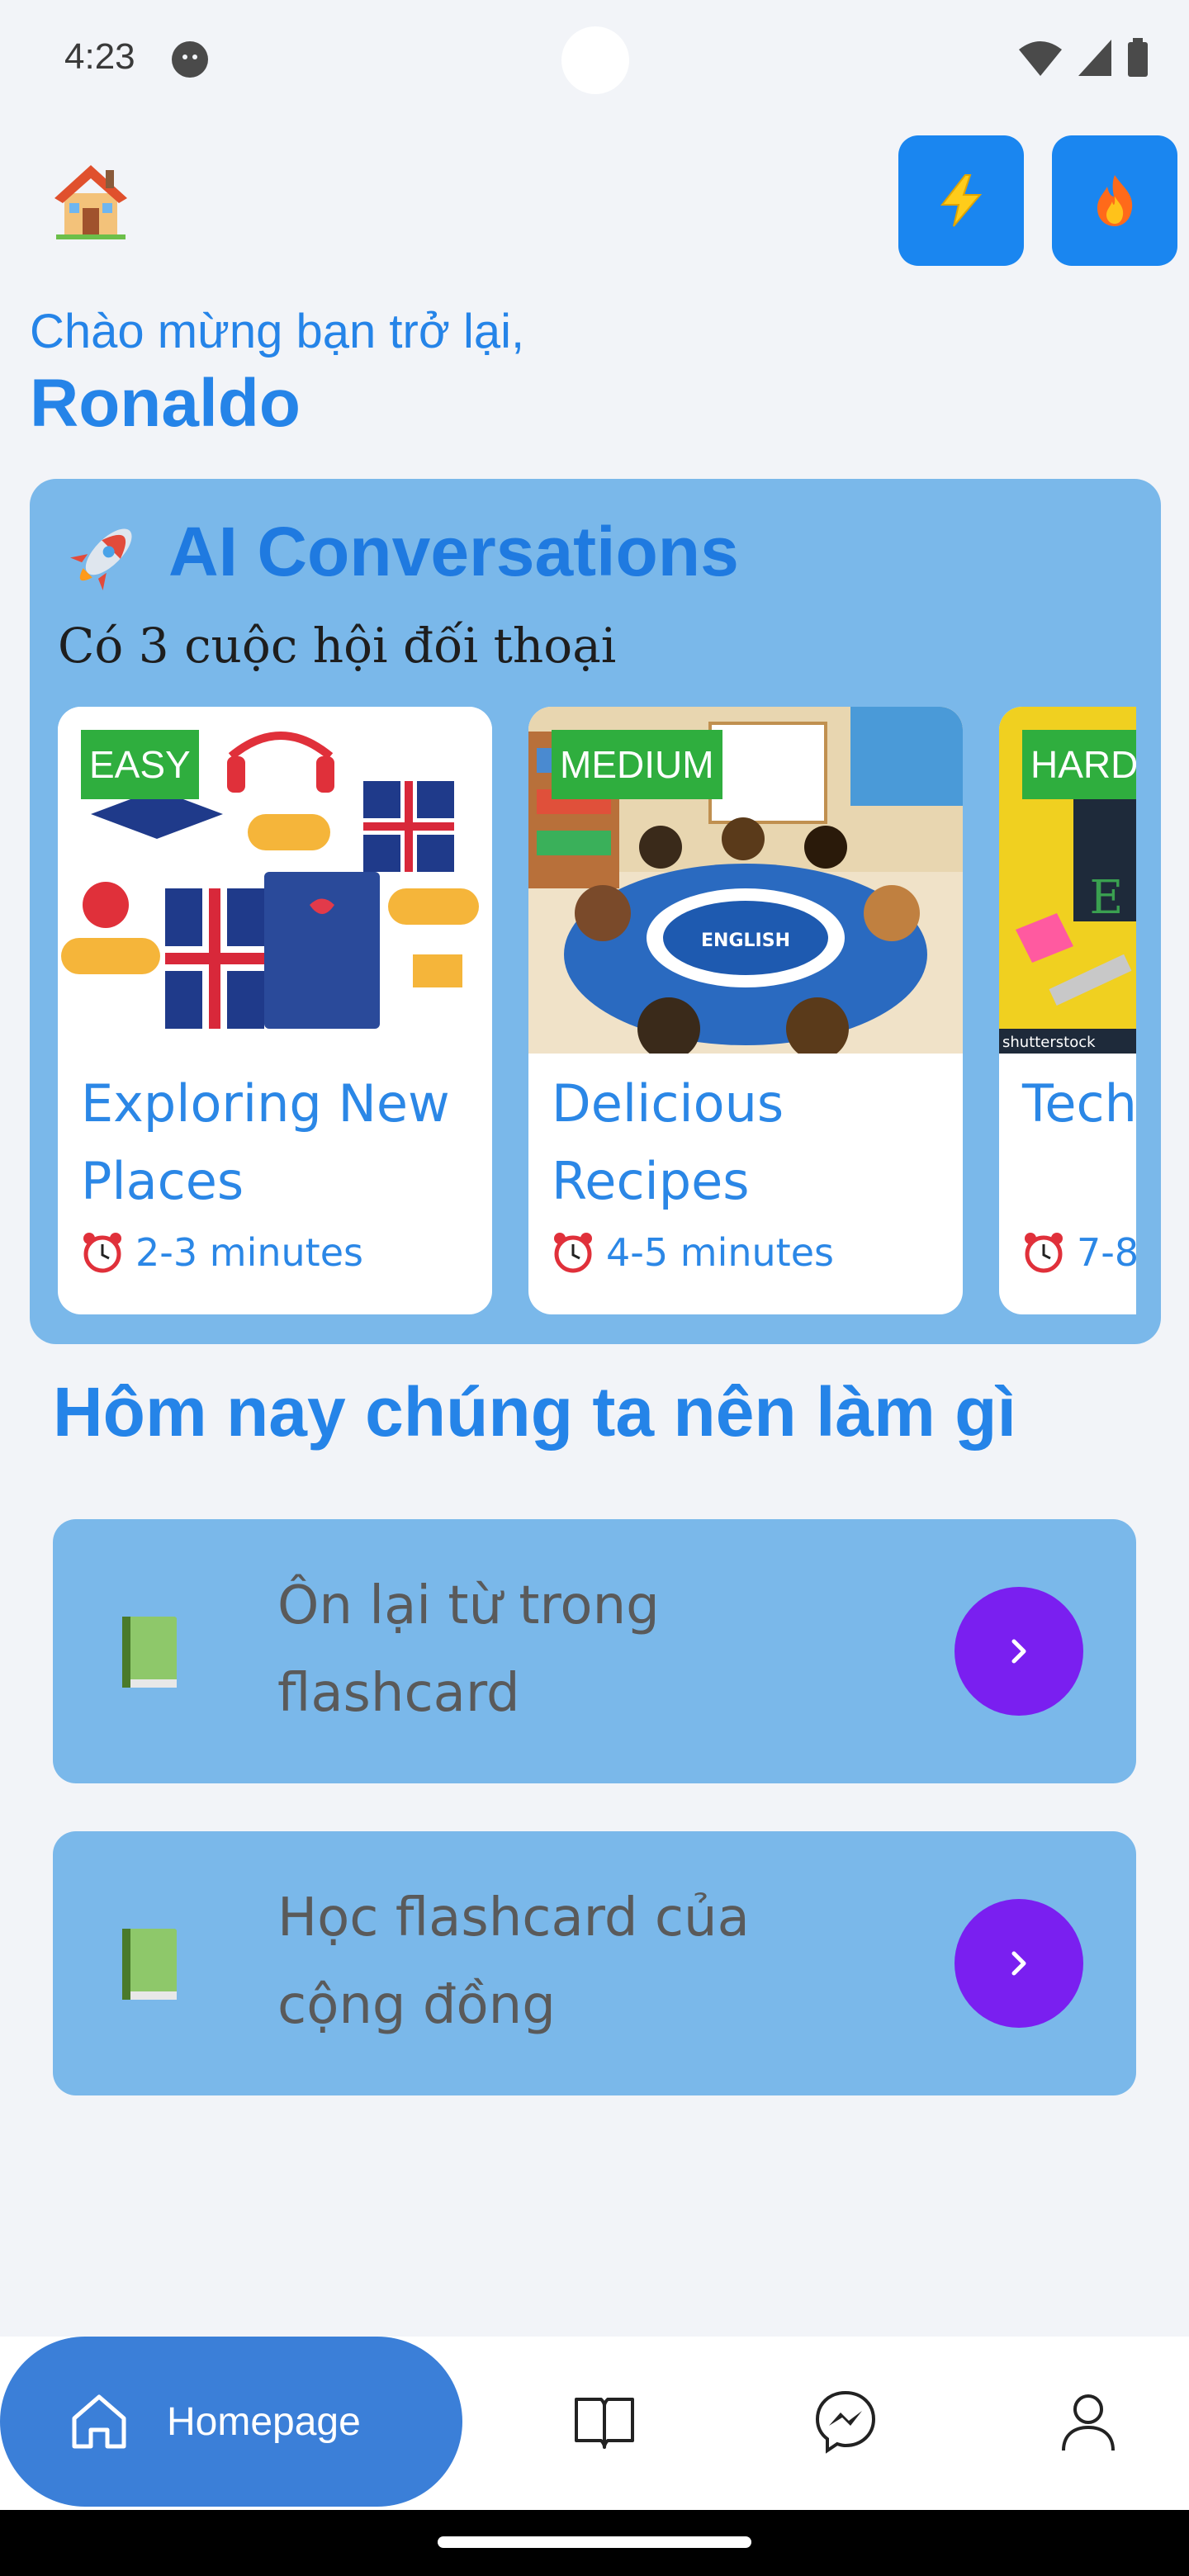  I want to click on svg-text: ENGLISH, so click(745, 940).